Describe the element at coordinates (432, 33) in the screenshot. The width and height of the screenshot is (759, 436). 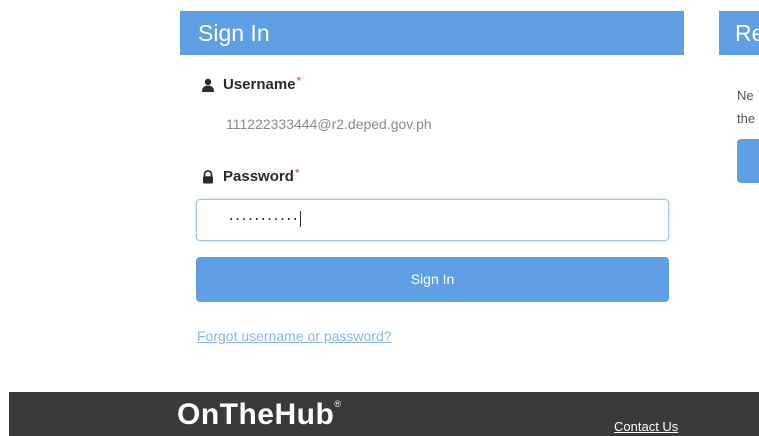
I see `signin-panel-header: Sign In` at that location.